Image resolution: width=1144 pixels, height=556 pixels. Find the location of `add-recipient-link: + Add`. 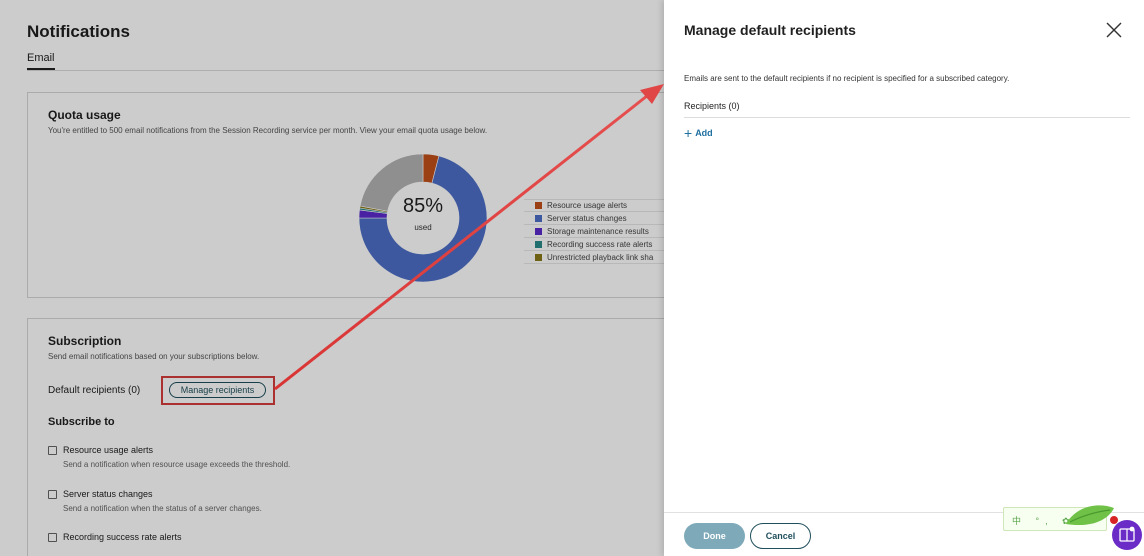

add-recipient-link: + Add is located at coordinates (698, 133).